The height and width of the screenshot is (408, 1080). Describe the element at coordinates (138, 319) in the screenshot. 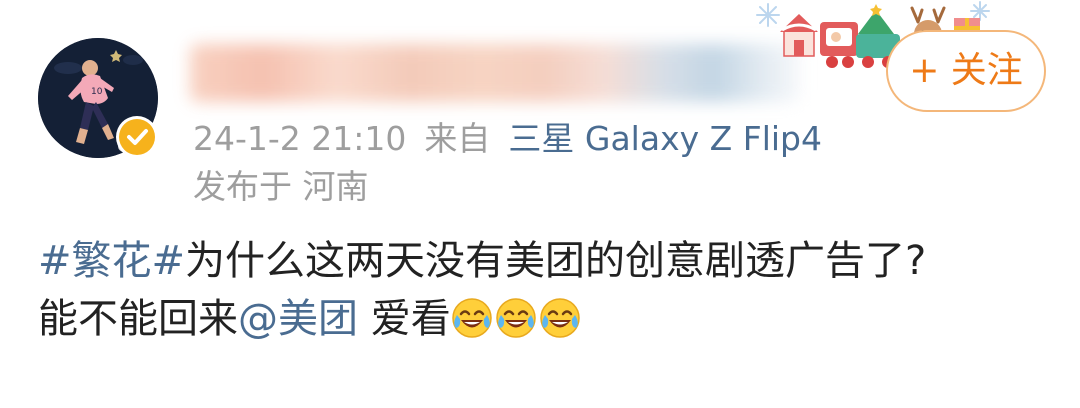

I see `content-text-2a: 能不能回来` at that location.